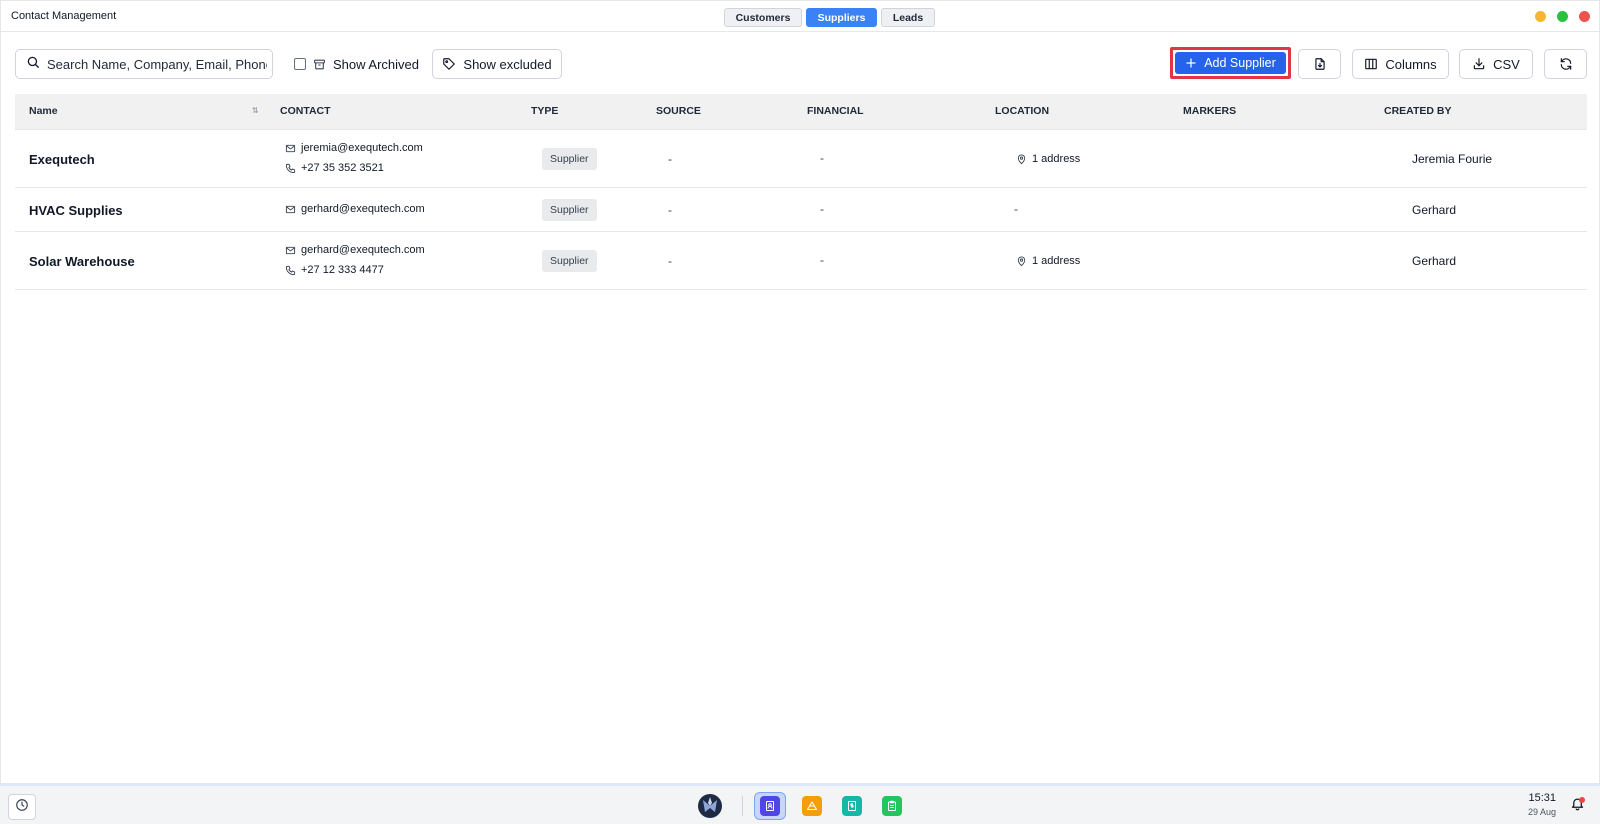  I want to click on minimize-button, so click(1540, 16).